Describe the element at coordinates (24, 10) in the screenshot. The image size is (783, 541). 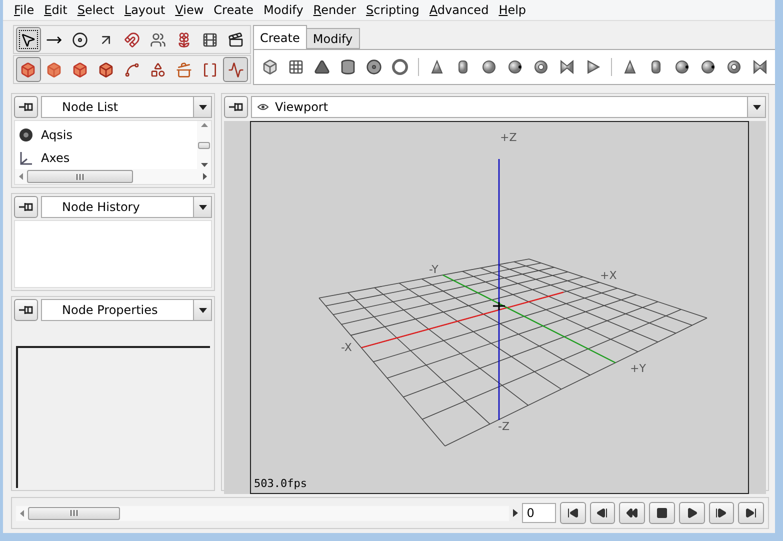
I see `menu-item: File` at that location.